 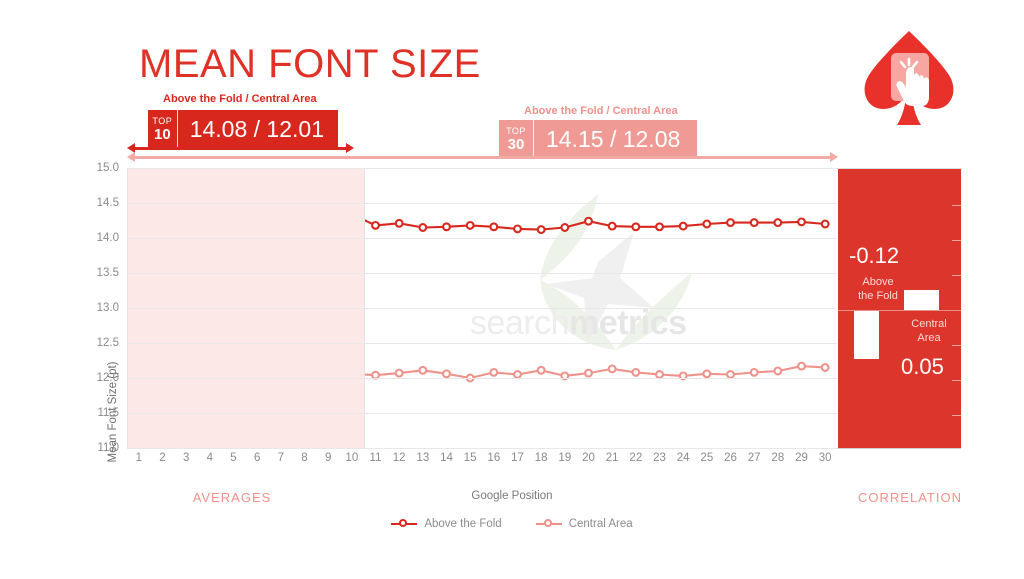 What do you see at coordinates (328, 458) in the screenshot?
I see `x-axis-tick-label: 9` at bounding box center [328, 458].